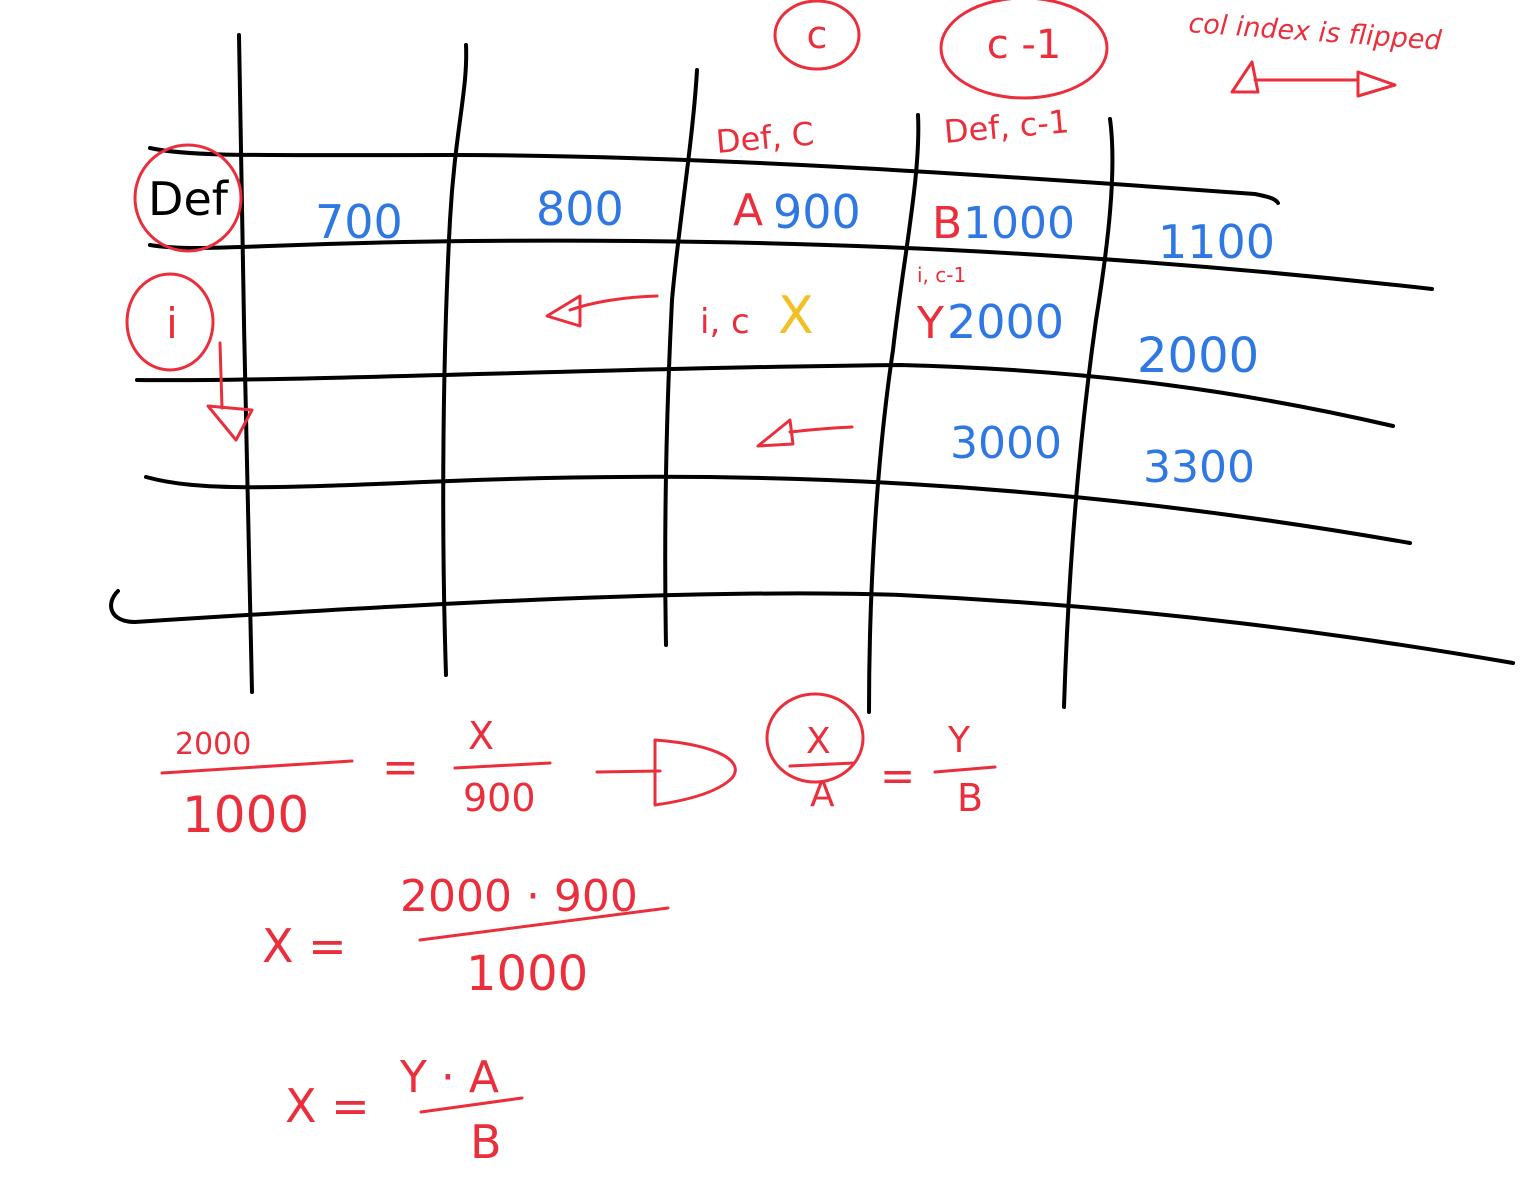 This screenshot has width=1536, height=1198. I want to click on cell-def-col5: 1100, so click(1216, 242).